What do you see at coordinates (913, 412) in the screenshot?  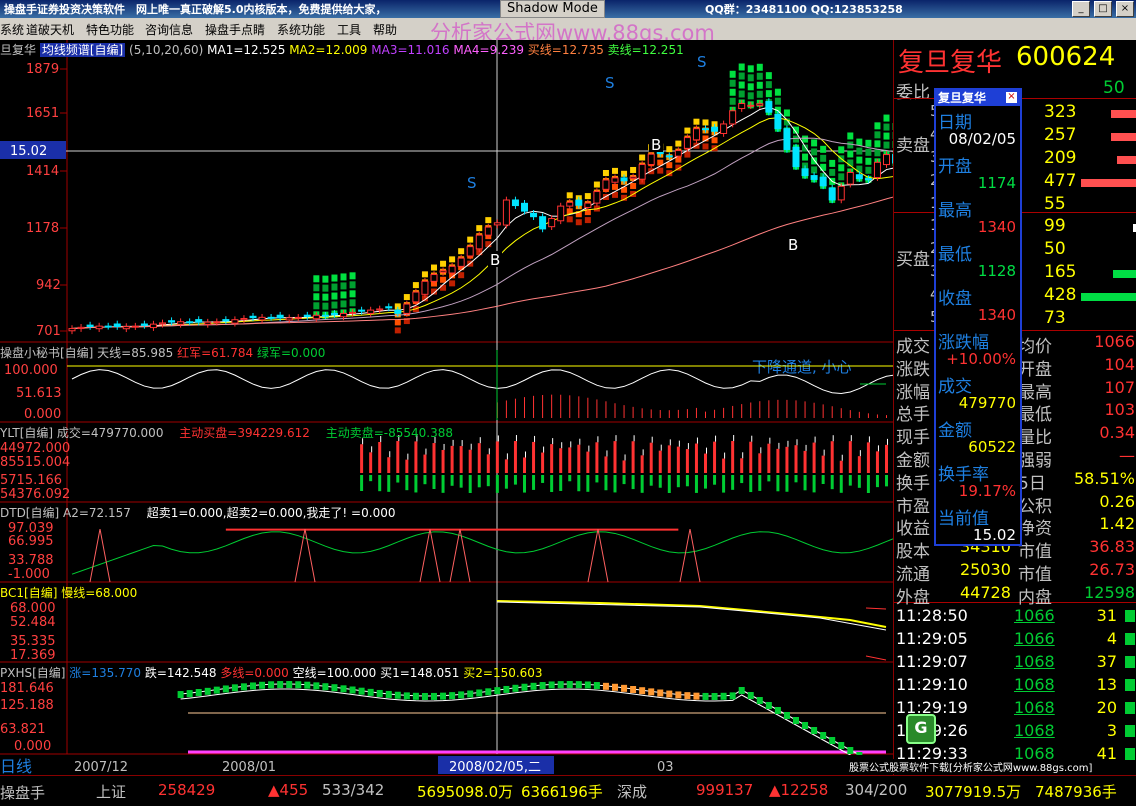 I see `stat-label-left: 总手` at bounding box center [913, 412].